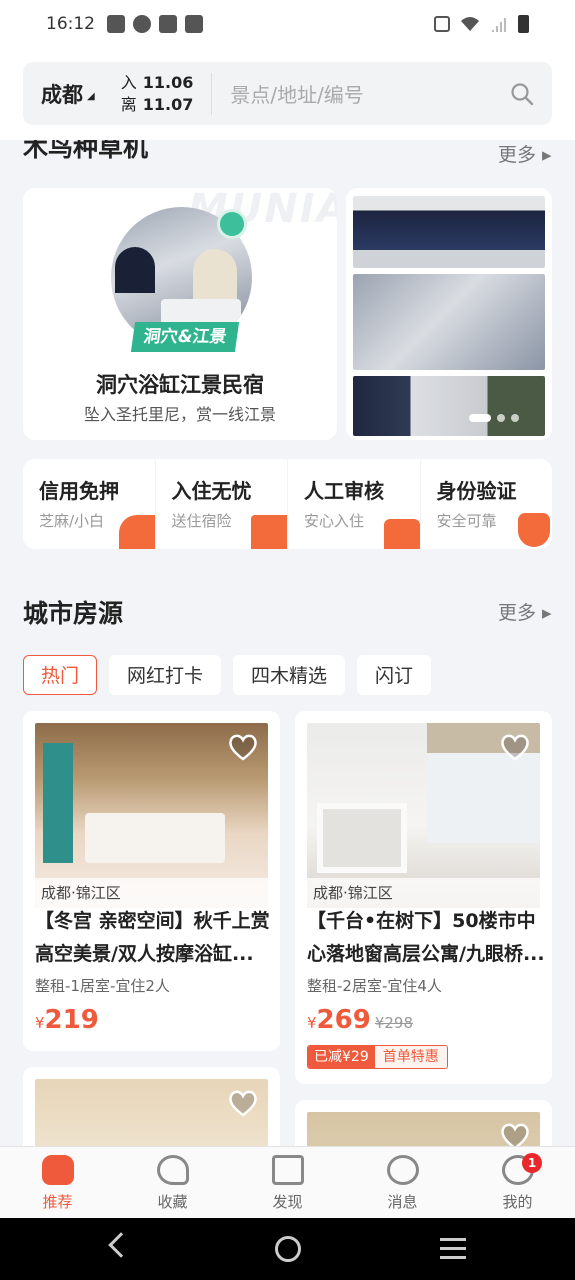 The width and height of the screenshot is (575, 1280). I want to click on nav-label: 收藏, so click(172, 1202).